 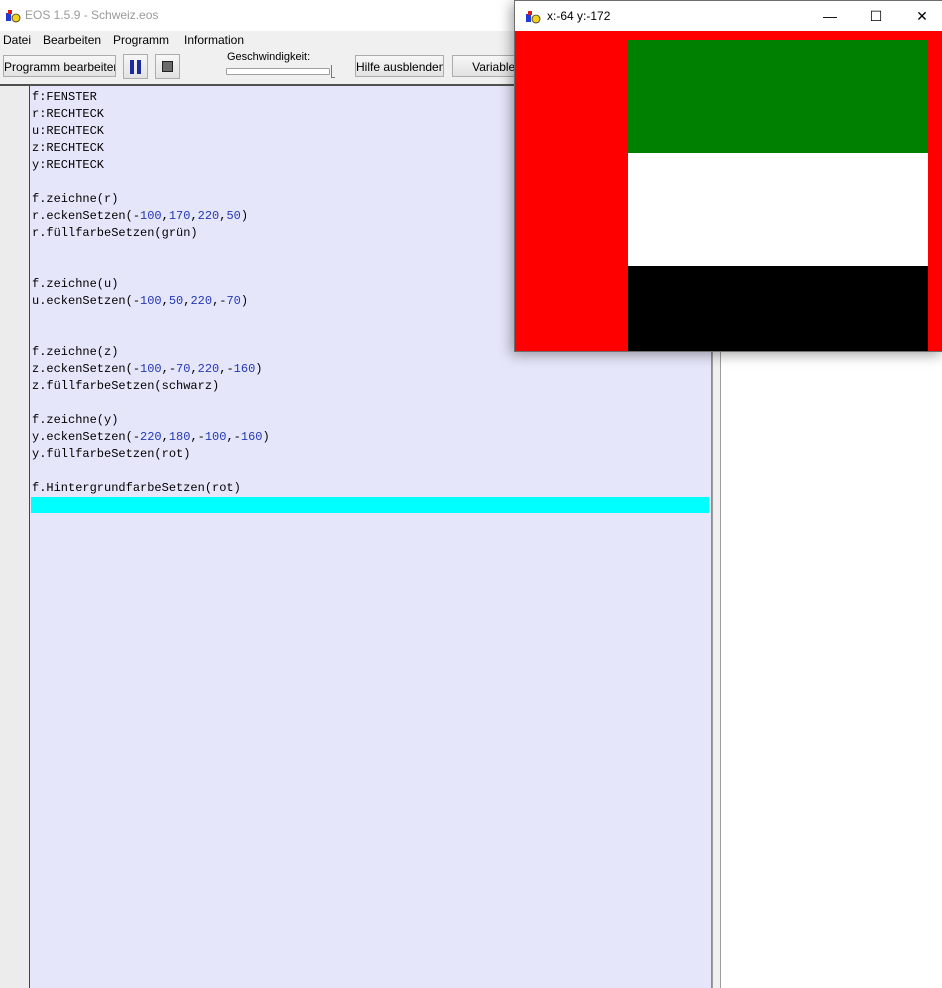 I want to click on code-line: y.füllfarbeSetzen(rot), so click(x=111, y=454).